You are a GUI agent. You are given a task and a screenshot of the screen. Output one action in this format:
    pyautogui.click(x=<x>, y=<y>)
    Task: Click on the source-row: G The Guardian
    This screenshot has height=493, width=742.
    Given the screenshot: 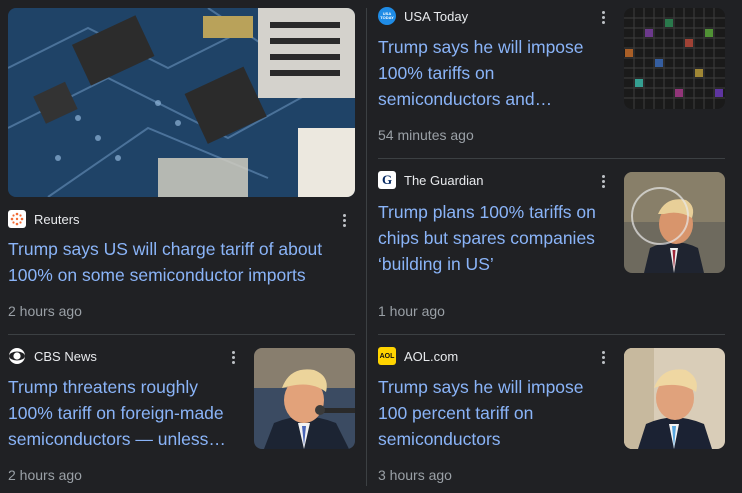 What is the action you would take?
    pyautogui.click(x=431, y=180)
    